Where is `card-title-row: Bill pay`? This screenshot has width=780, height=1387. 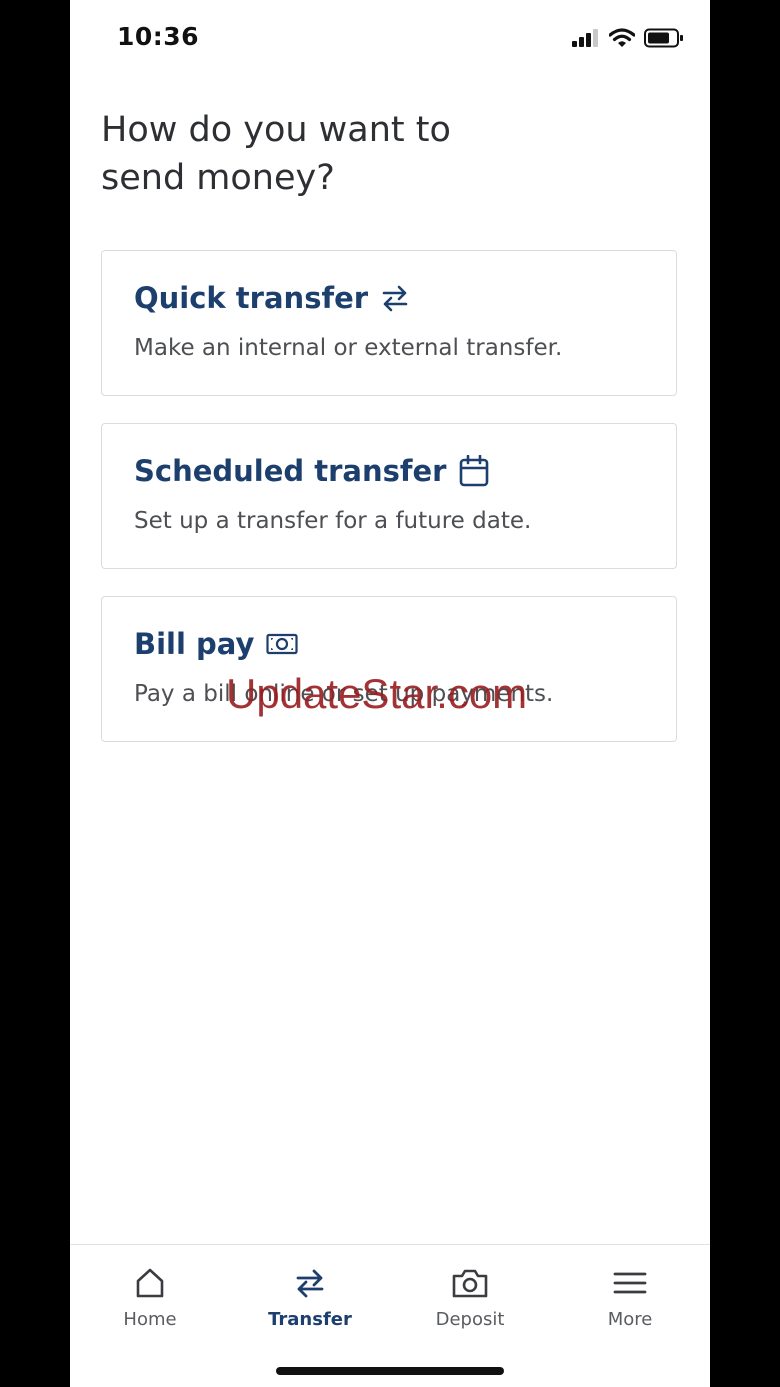
card-title-row: Bill pay is located at coordinates (216, 644).